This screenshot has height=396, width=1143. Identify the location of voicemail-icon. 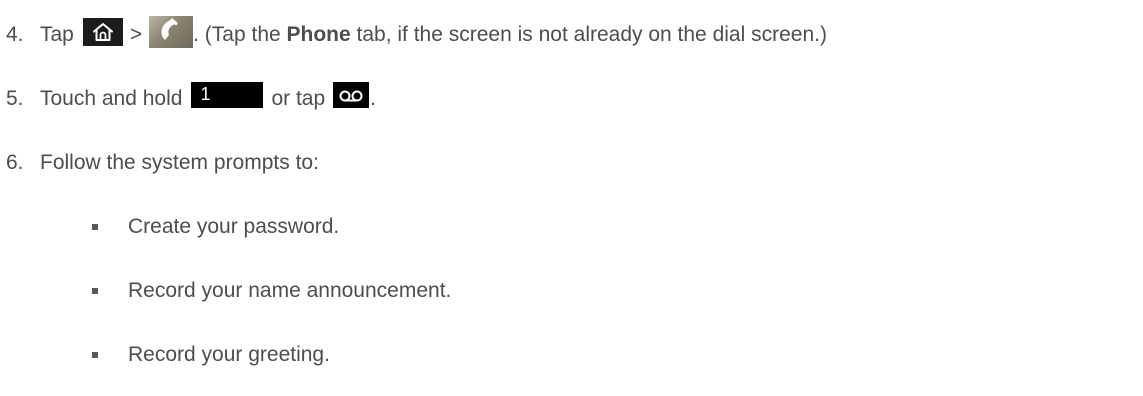
(351, 95).